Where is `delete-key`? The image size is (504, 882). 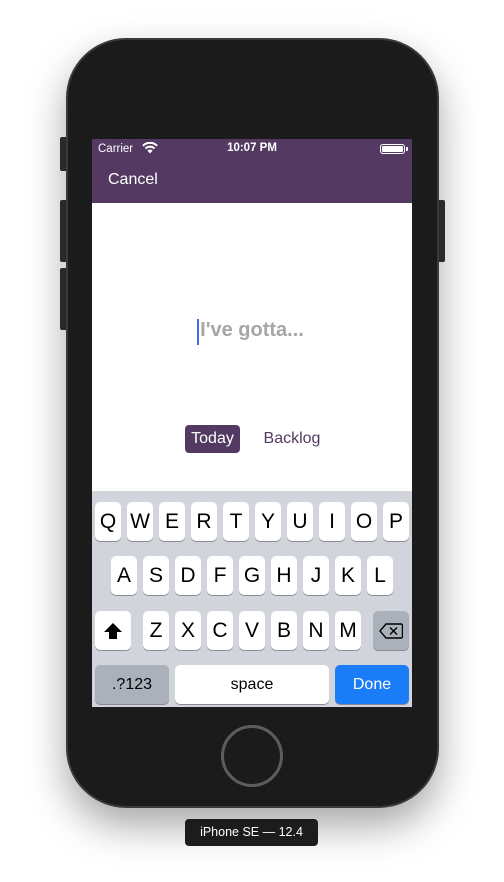
delete-key is located at coordinates (391, 630).